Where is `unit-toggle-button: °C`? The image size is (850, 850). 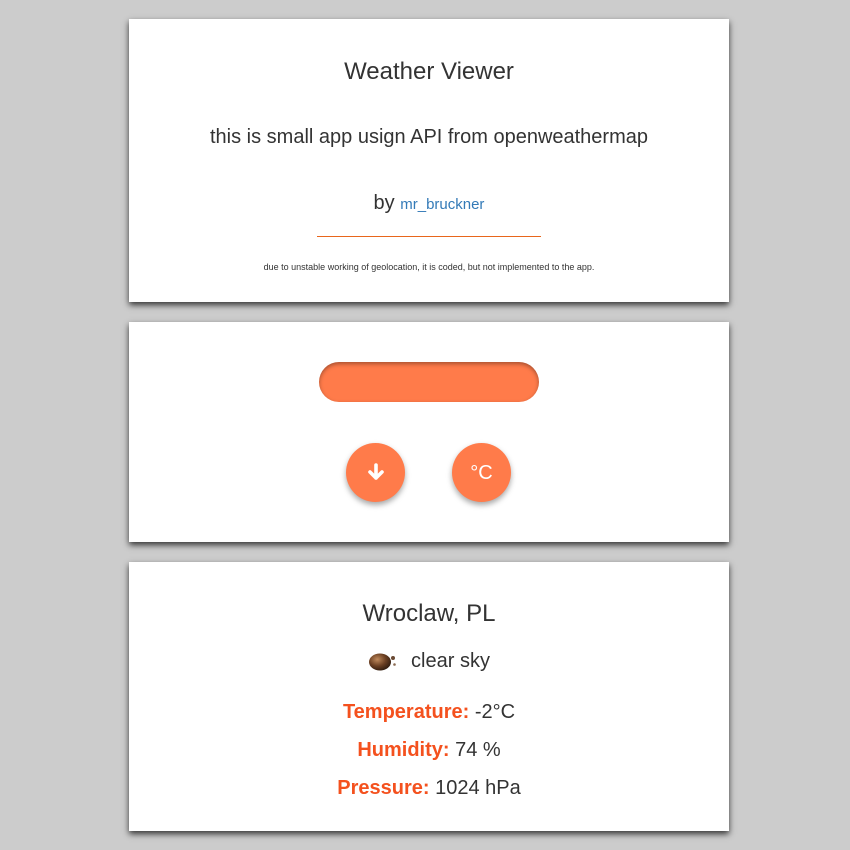 unit-toggle-button: °C is located at coordinates (481, 472).